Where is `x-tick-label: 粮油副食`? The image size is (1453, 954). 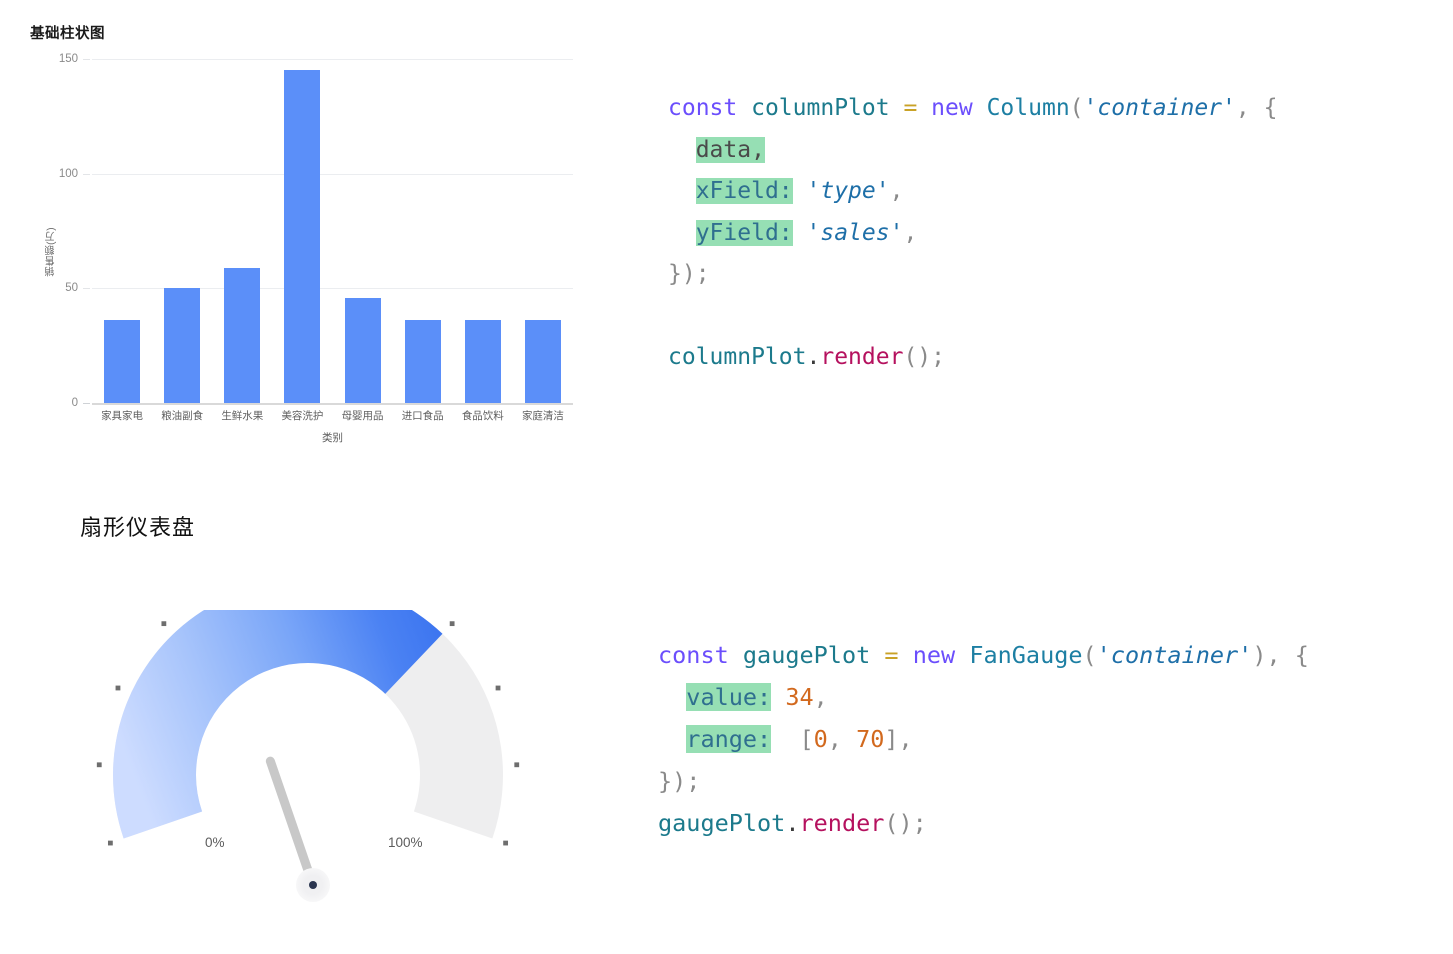
x-tick-label: 粮油副食 is located at coordinates (182, 416).